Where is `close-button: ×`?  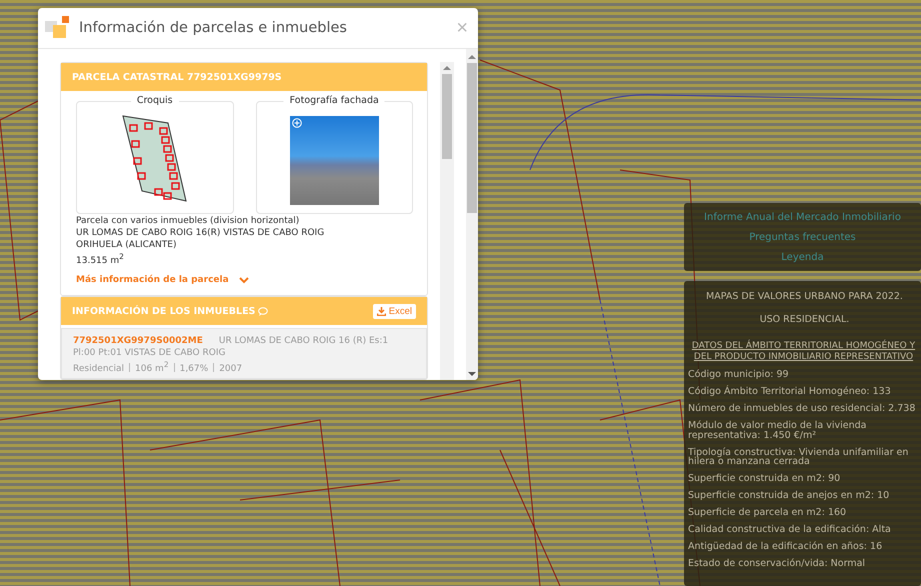
close-button: × is located at coordinates (462, 28).